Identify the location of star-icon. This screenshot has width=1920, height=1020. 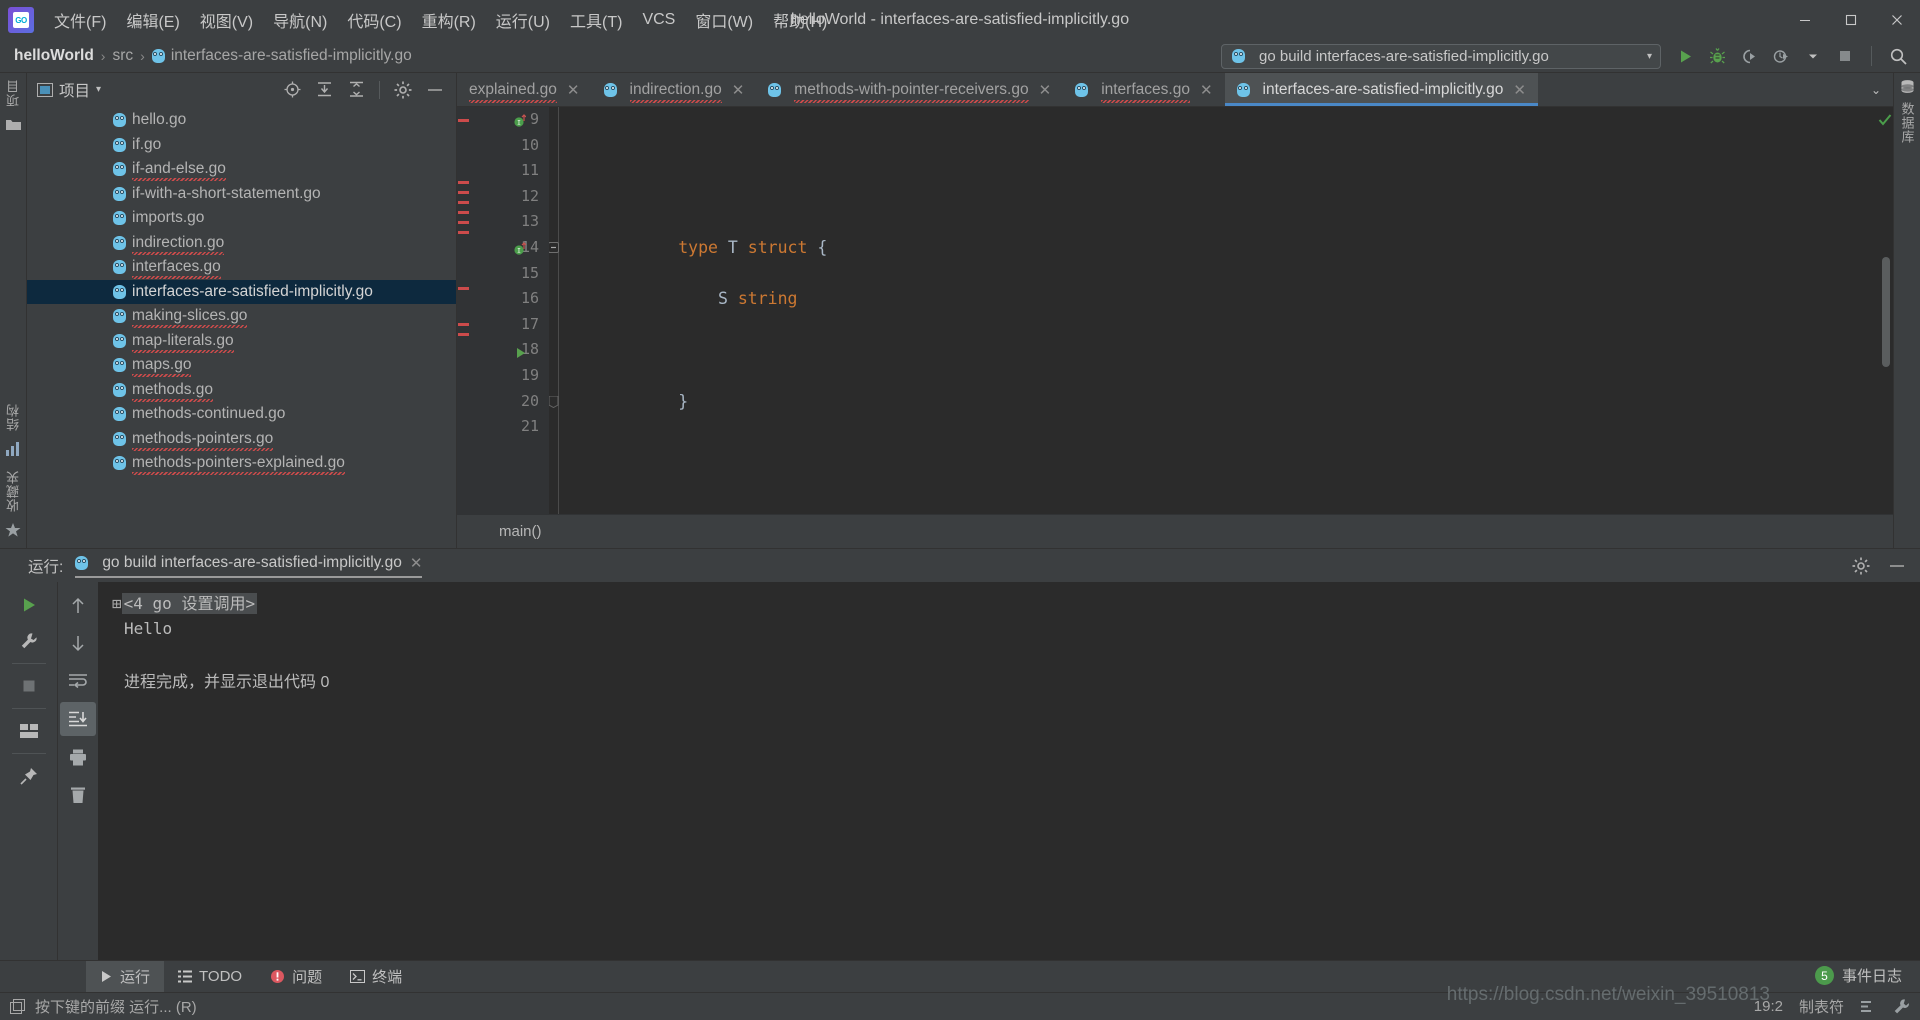
(13, 530).